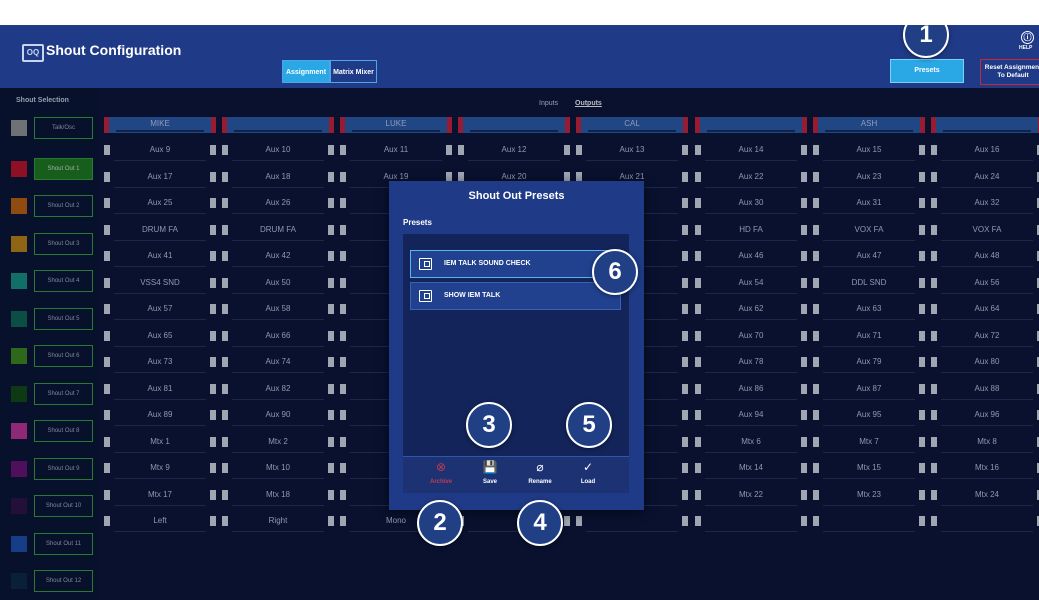 Image resolution: width=1039 pixels, height=600 pixels. Describe the element at coordinates (472, 295) in the screenshot. I see `preset-label: SHOW IEM TALK` at that location.